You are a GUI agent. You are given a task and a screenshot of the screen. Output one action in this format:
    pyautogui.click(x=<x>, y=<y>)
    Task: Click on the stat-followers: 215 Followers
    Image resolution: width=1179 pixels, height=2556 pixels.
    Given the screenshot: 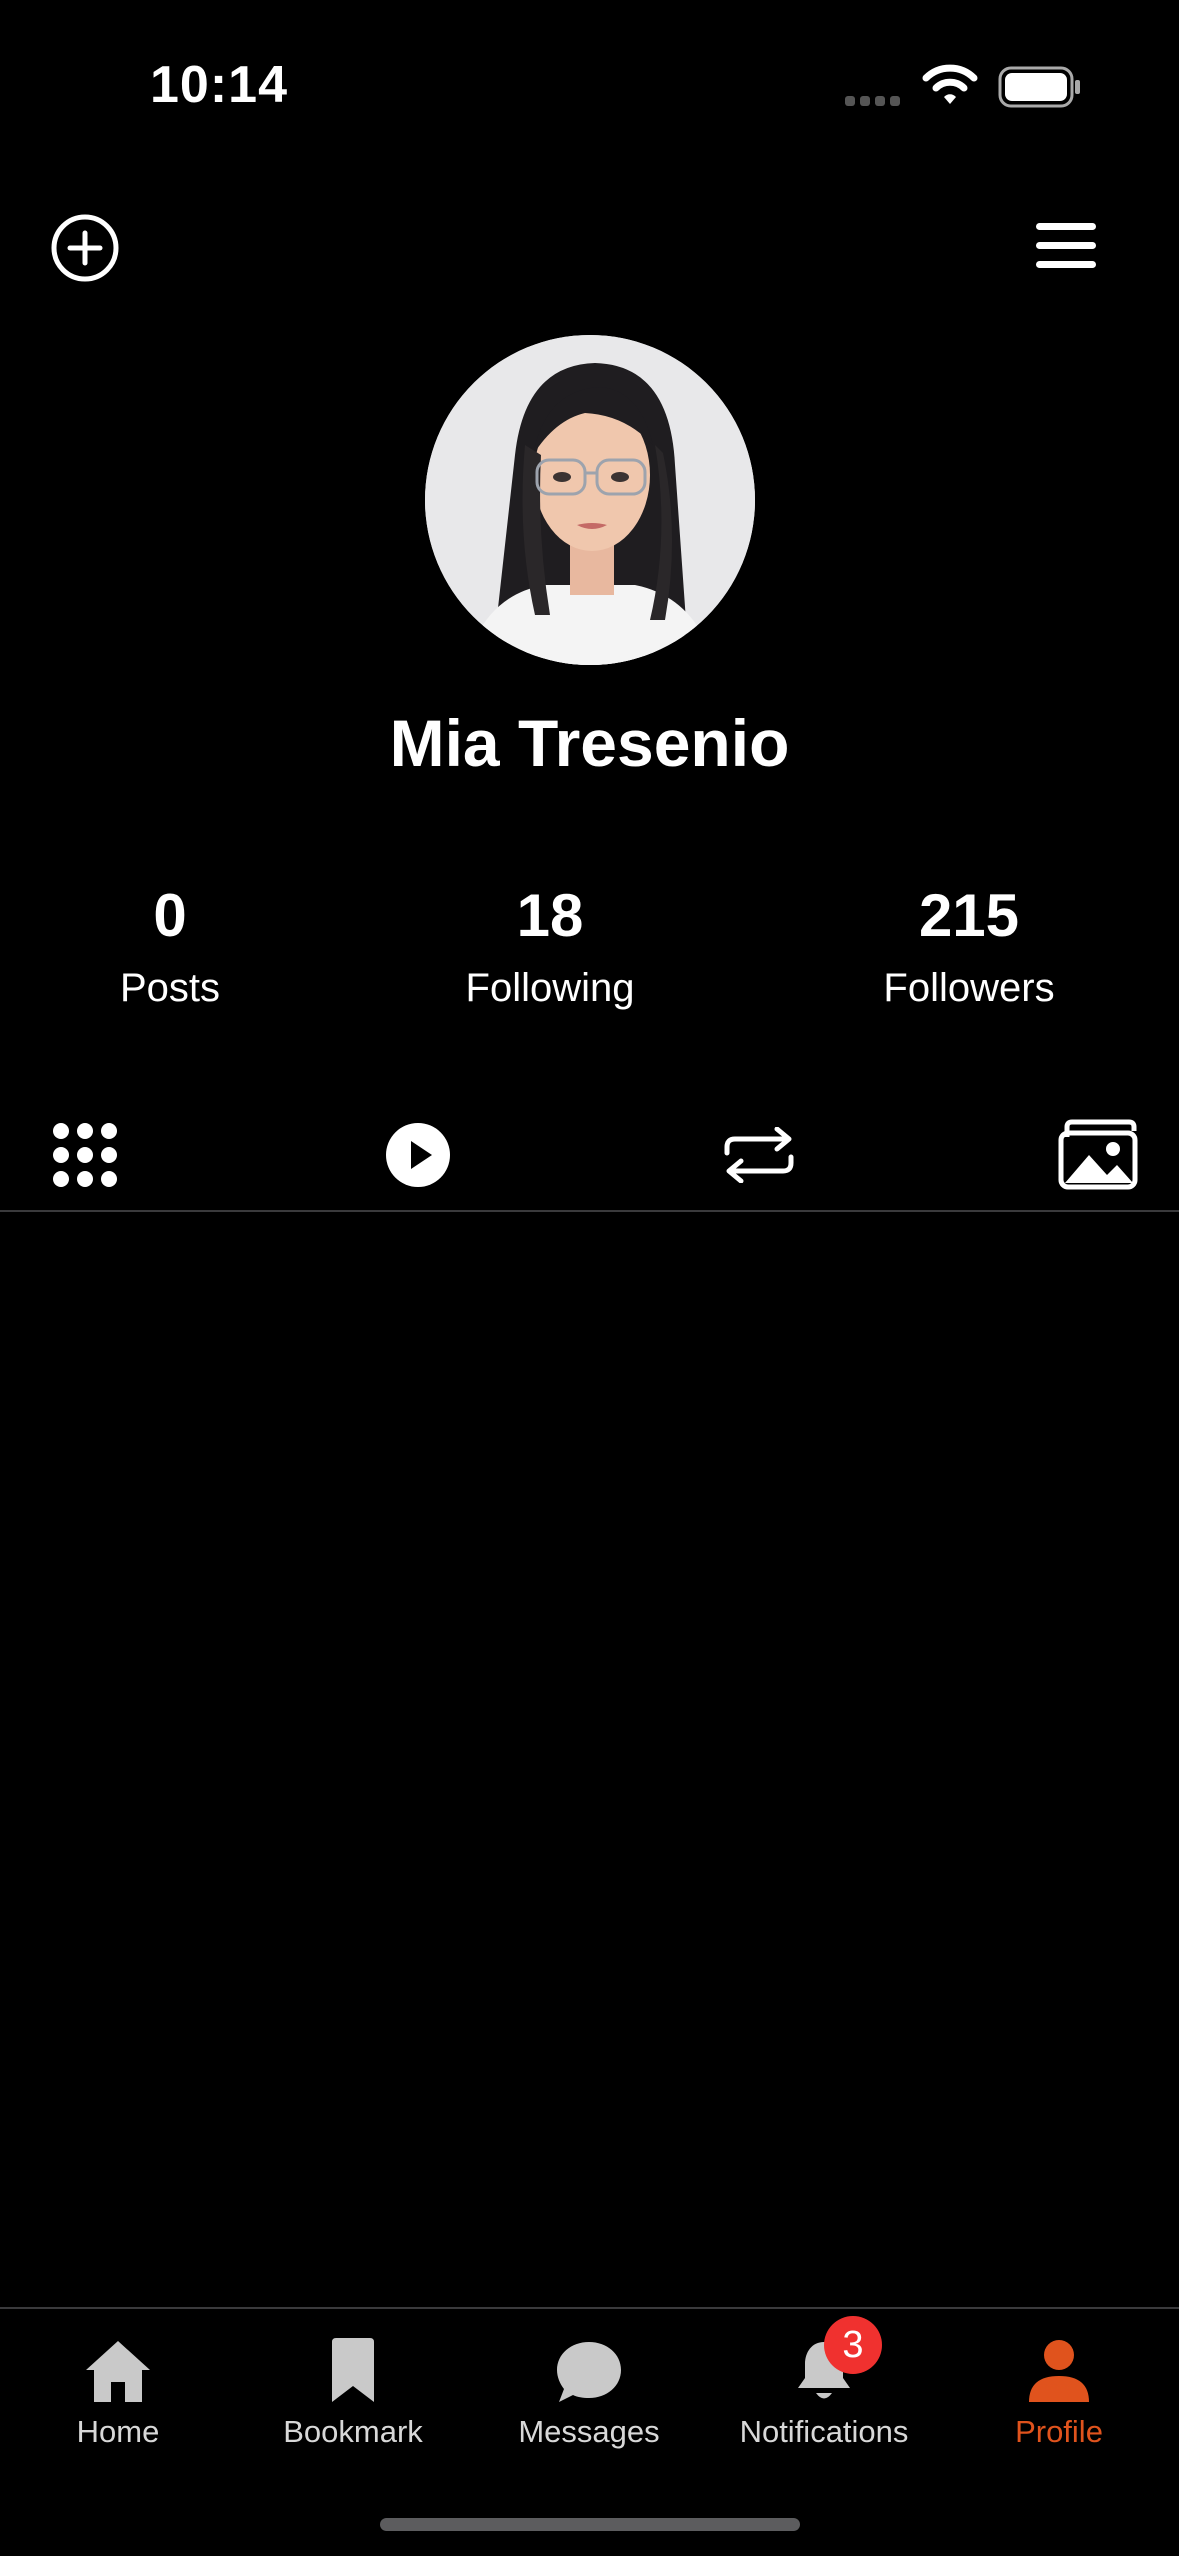 What is the action you would take?
    pyautogui.click(x=969, y=948)
    